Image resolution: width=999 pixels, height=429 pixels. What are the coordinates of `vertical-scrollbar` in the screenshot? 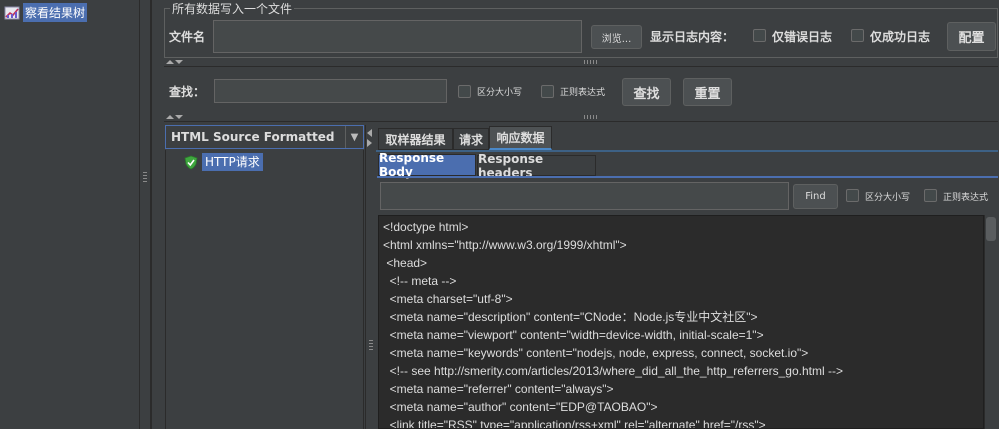 It's located at (991, 322).